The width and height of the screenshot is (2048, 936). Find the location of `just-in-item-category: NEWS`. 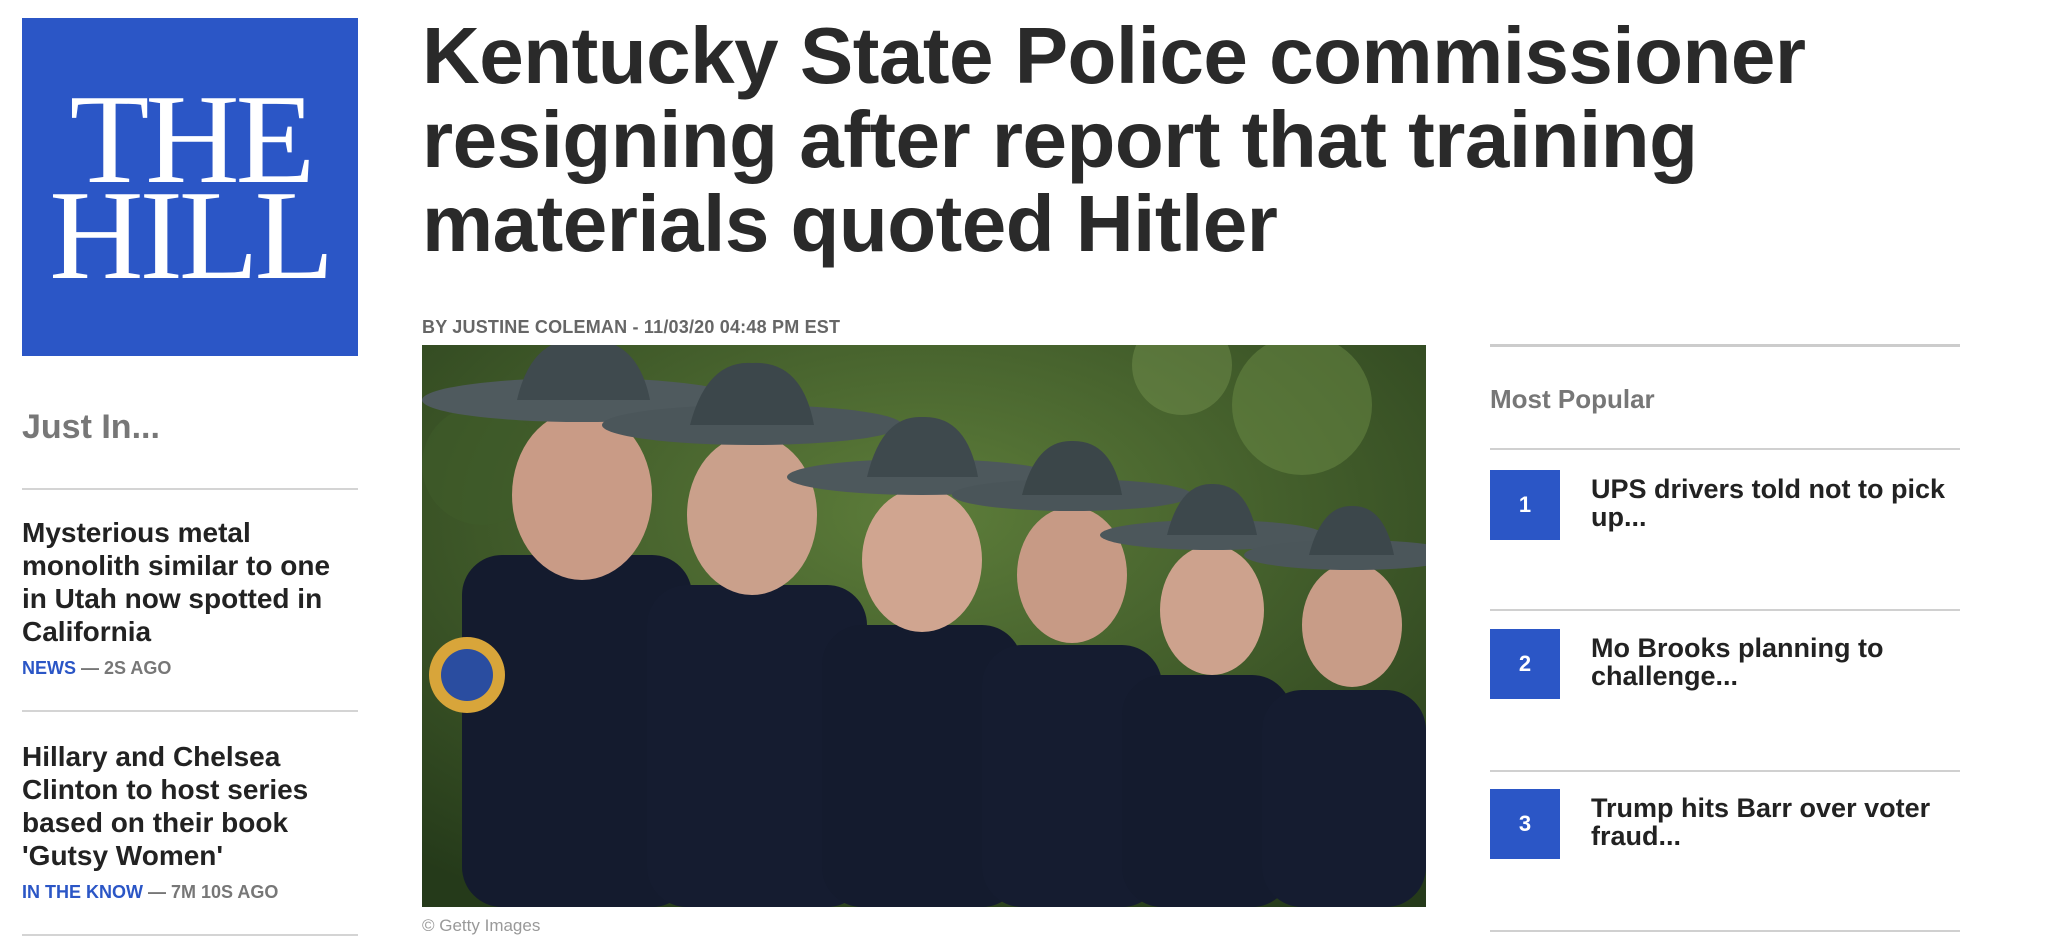

just-in-item-category: NEWS is located at coordinates (49, 668).